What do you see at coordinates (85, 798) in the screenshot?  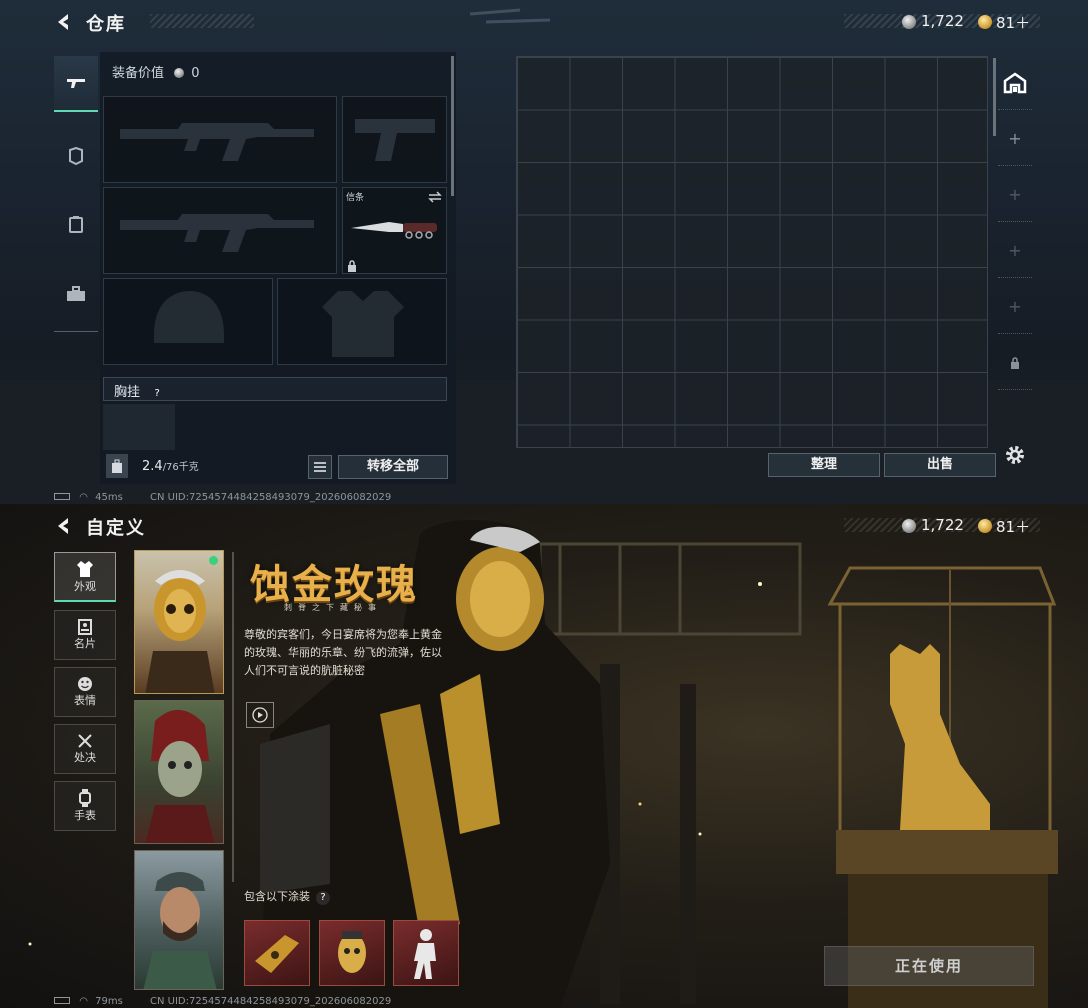 I see `watch-icon` at bounding box center [85, 798].